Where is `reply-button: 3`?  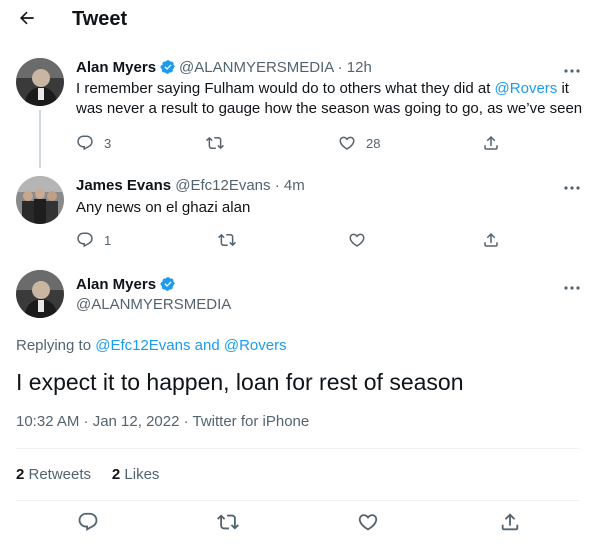 reply-button: 3 is located at coordinates (93, 143).